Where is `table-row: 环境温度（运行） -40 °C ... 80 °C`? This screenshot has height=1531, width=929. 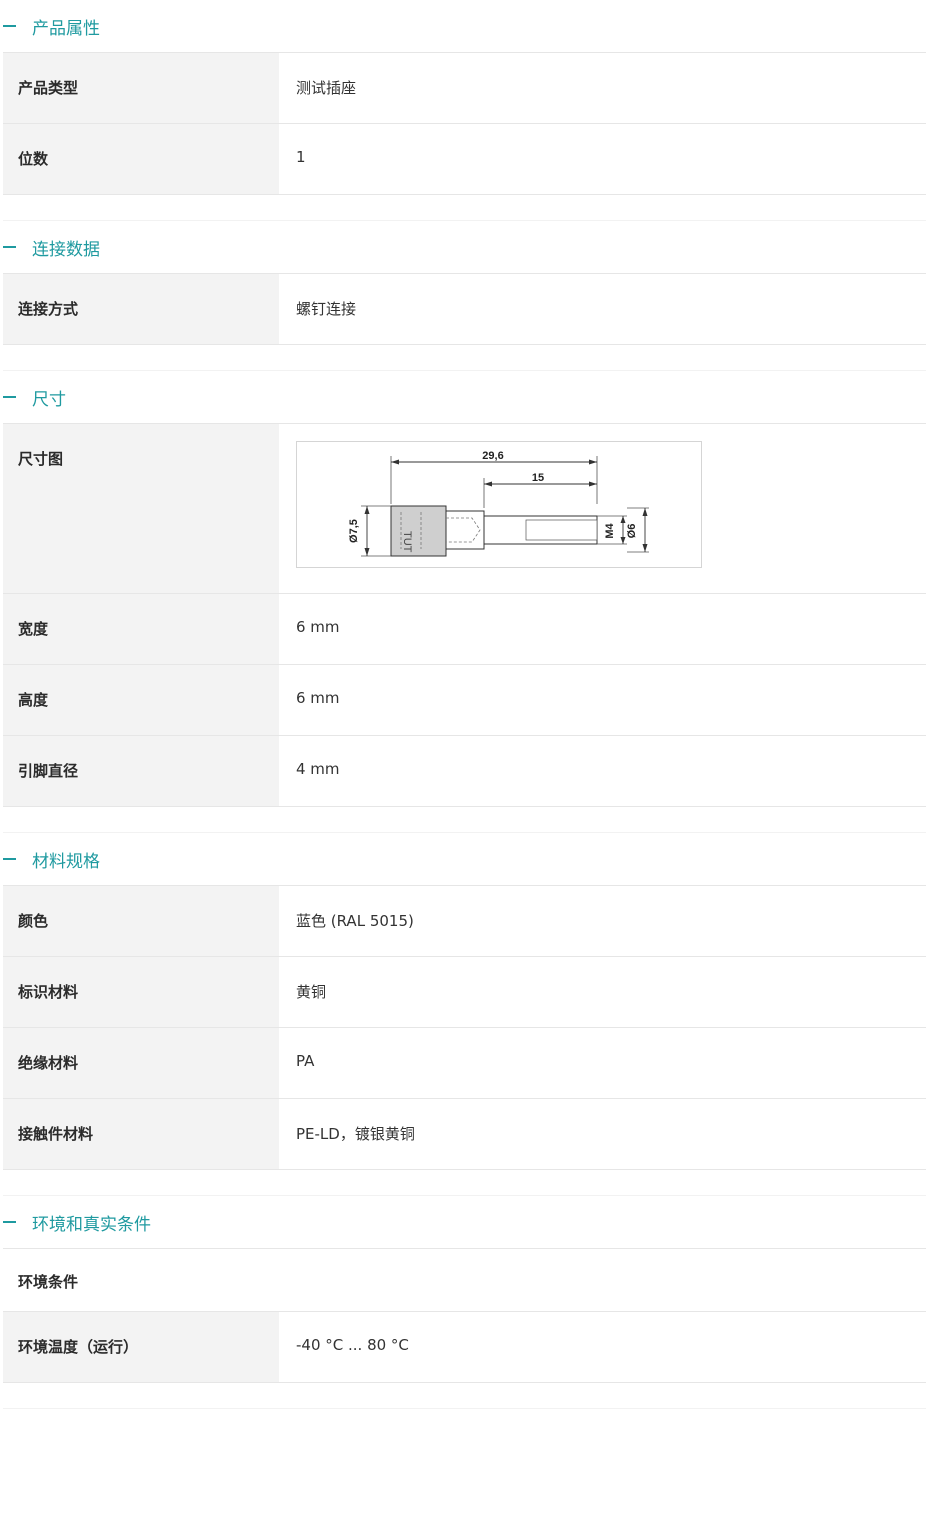 table-row: 环境温度（运行） -40 °C ... 80 °C is located at coordinates (464, 1347).